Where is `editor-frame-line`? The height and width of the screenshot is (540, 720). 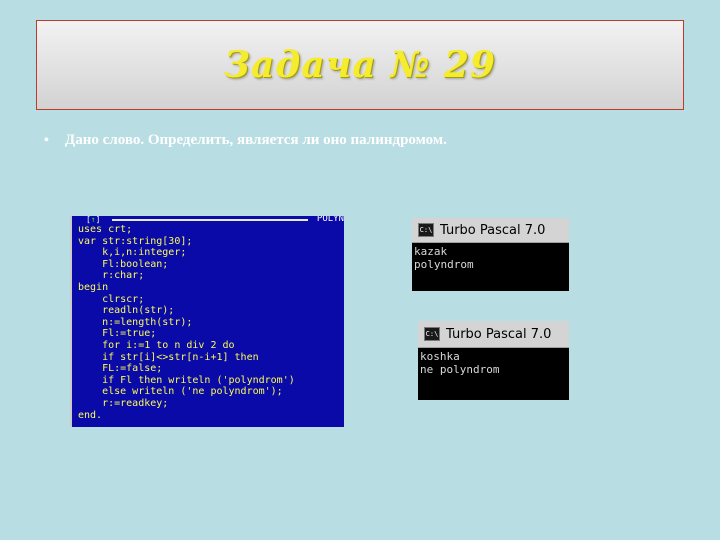
editor-frame-line is located at coordinates (210, 220).